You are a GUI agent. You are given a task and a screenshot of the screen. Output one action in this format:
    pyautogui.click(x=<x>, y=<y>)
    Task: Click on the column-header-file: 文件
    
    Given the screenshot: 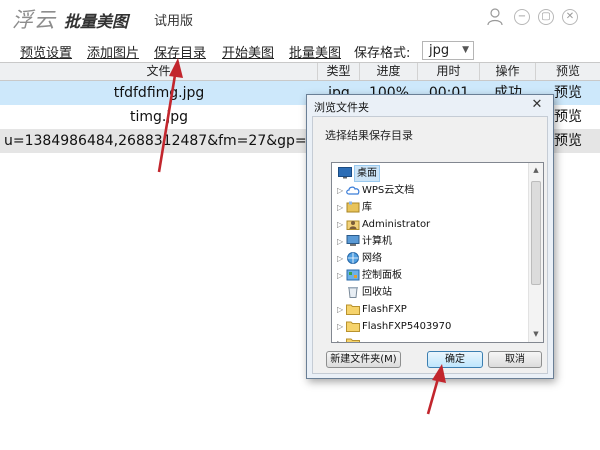 What is the action you would take?
    pyautogui.click(x=159, y=71)
    